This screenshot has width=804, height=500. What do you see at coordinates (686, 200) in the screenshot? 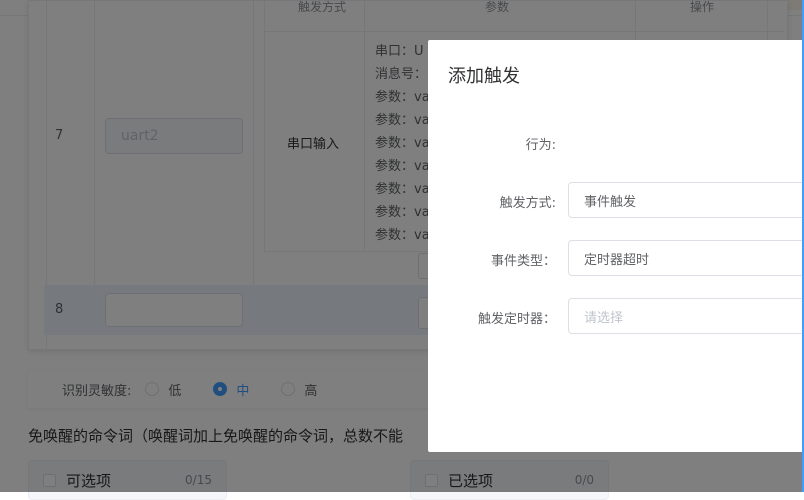
I see `trigger-mode-select: 事件触发` at bounding box center [686, 200].